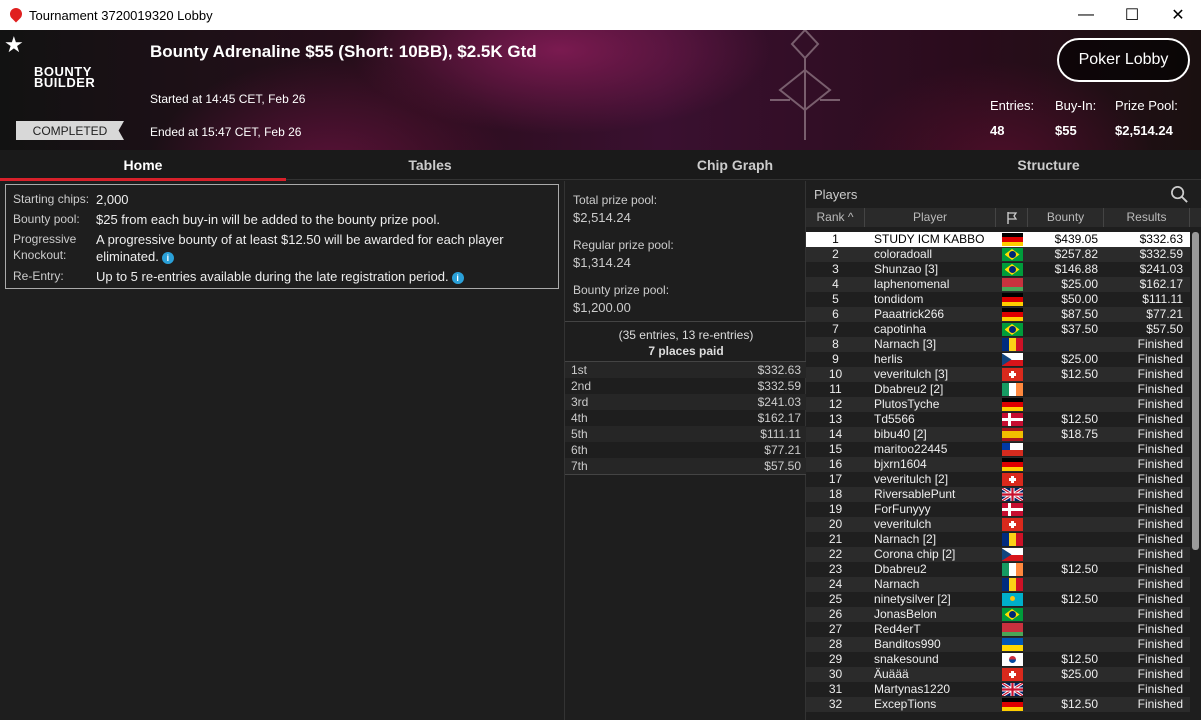 The image size is (1201, 720). Describe the element at coordinates (998, 644) in the screenshot. I see `player-row: 28 Banditos990 Finished` at that location.